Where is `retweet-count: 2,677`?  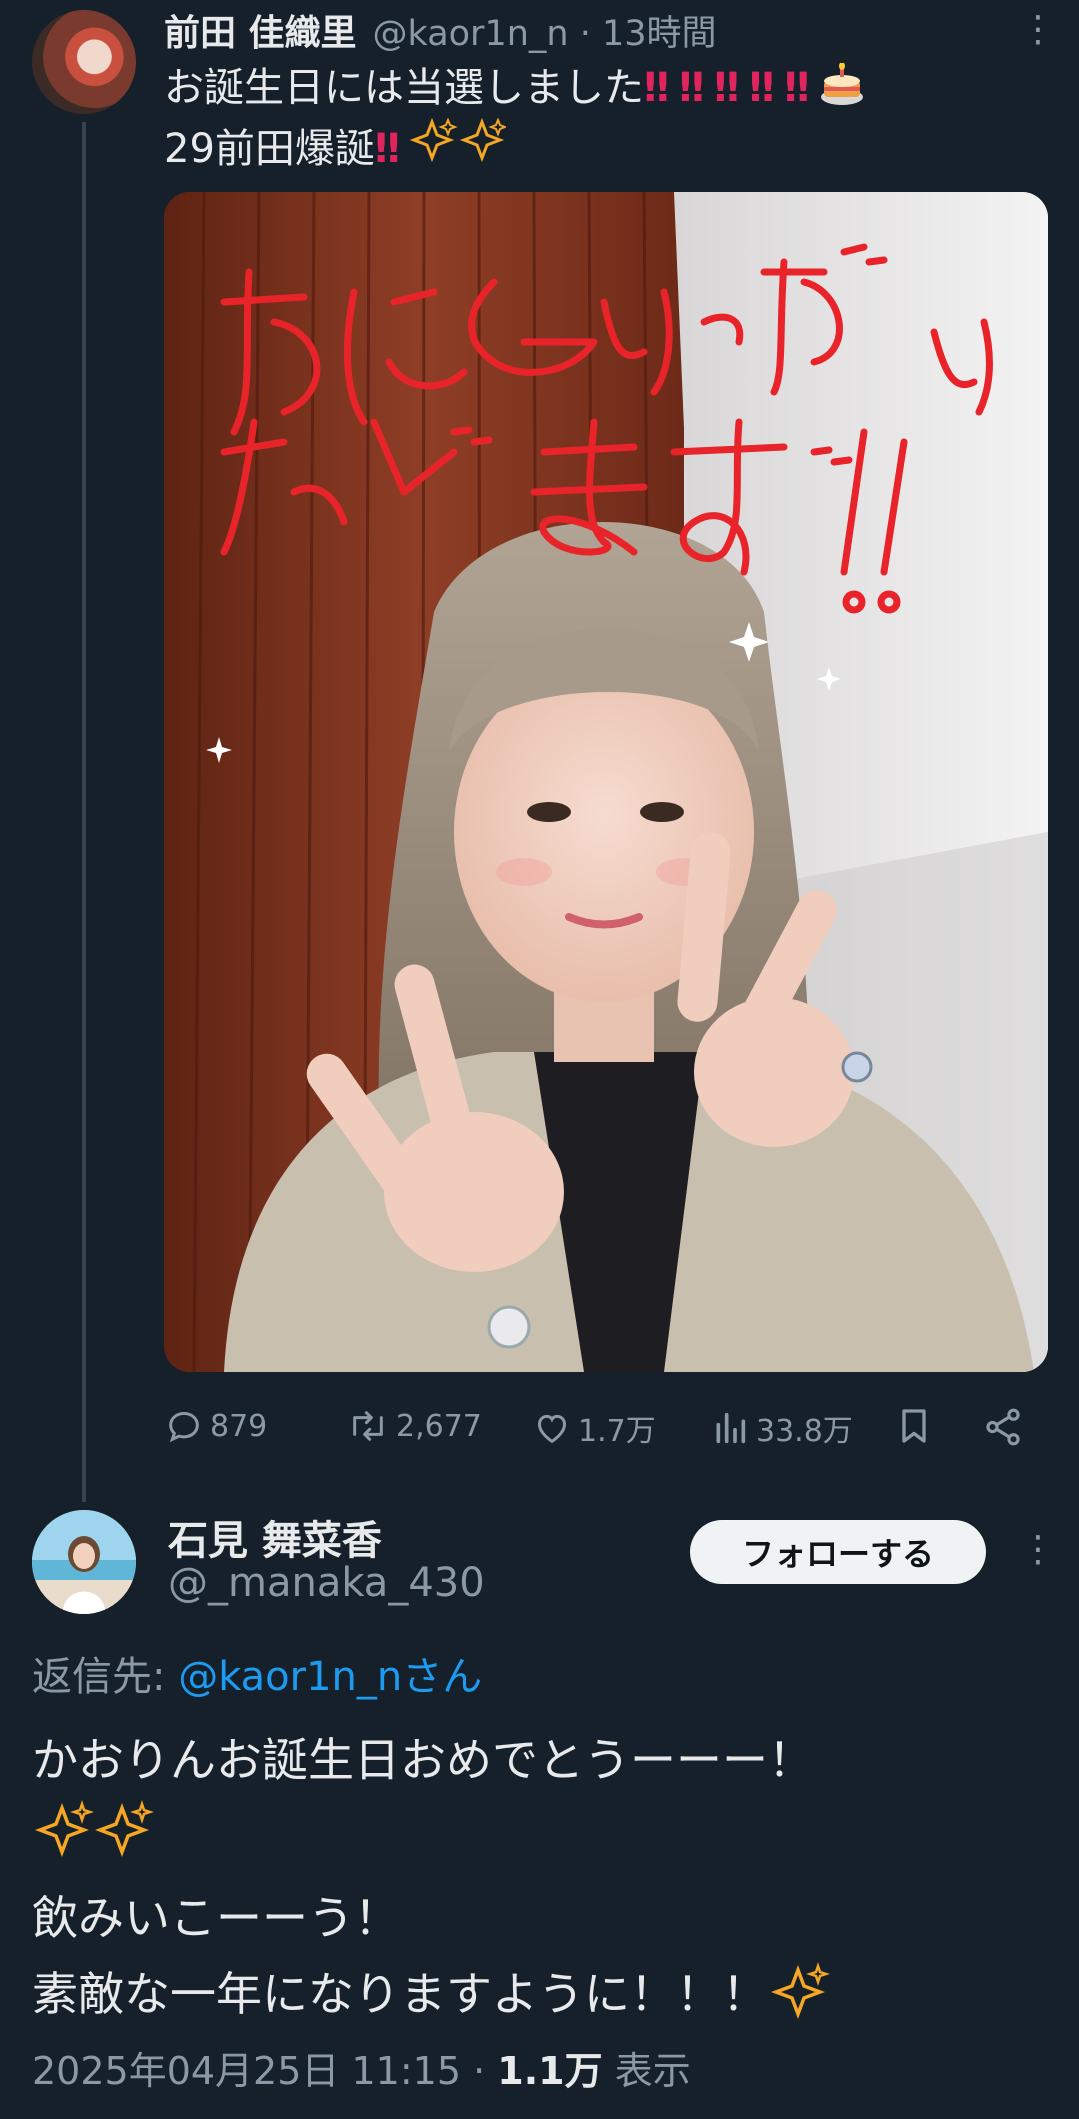
retweet-count: 2,677 is located at coordinates (439, 1426).